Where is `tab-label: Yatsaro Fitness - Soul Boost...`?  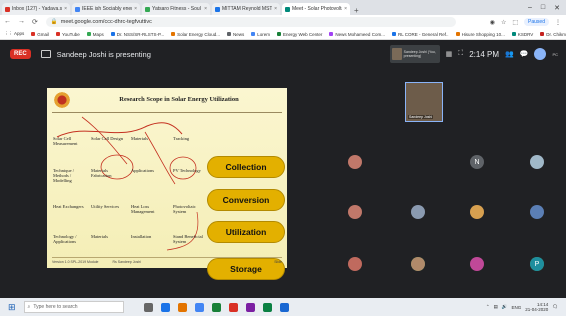
tab-label: Yatsaro Fitness - Soul Boost... is located at coordinates (177, 9).